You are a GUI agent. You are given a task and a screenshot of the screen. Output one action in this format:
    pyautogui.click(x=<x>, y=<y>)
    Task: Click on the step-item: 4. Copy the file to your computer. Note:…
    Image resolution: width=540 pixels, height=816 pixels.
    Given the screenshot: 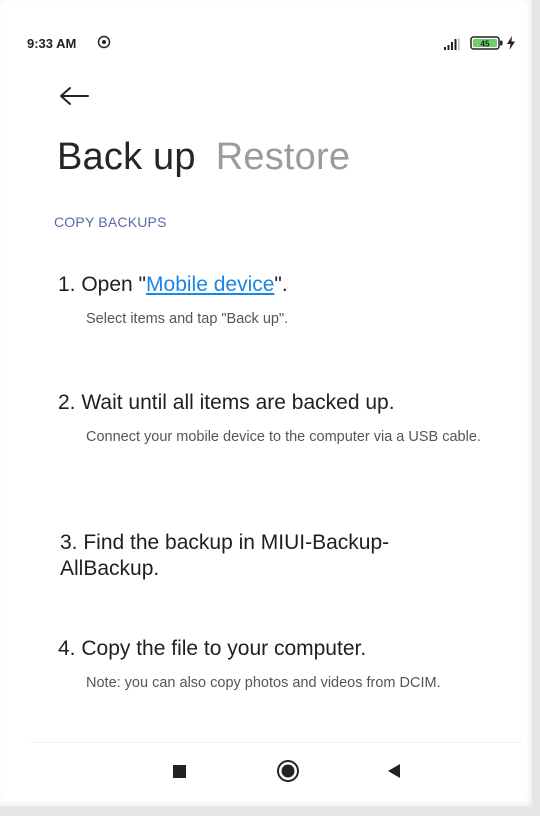 What is the action you would take?
    pyautogui.click(x=282, y=664)
    